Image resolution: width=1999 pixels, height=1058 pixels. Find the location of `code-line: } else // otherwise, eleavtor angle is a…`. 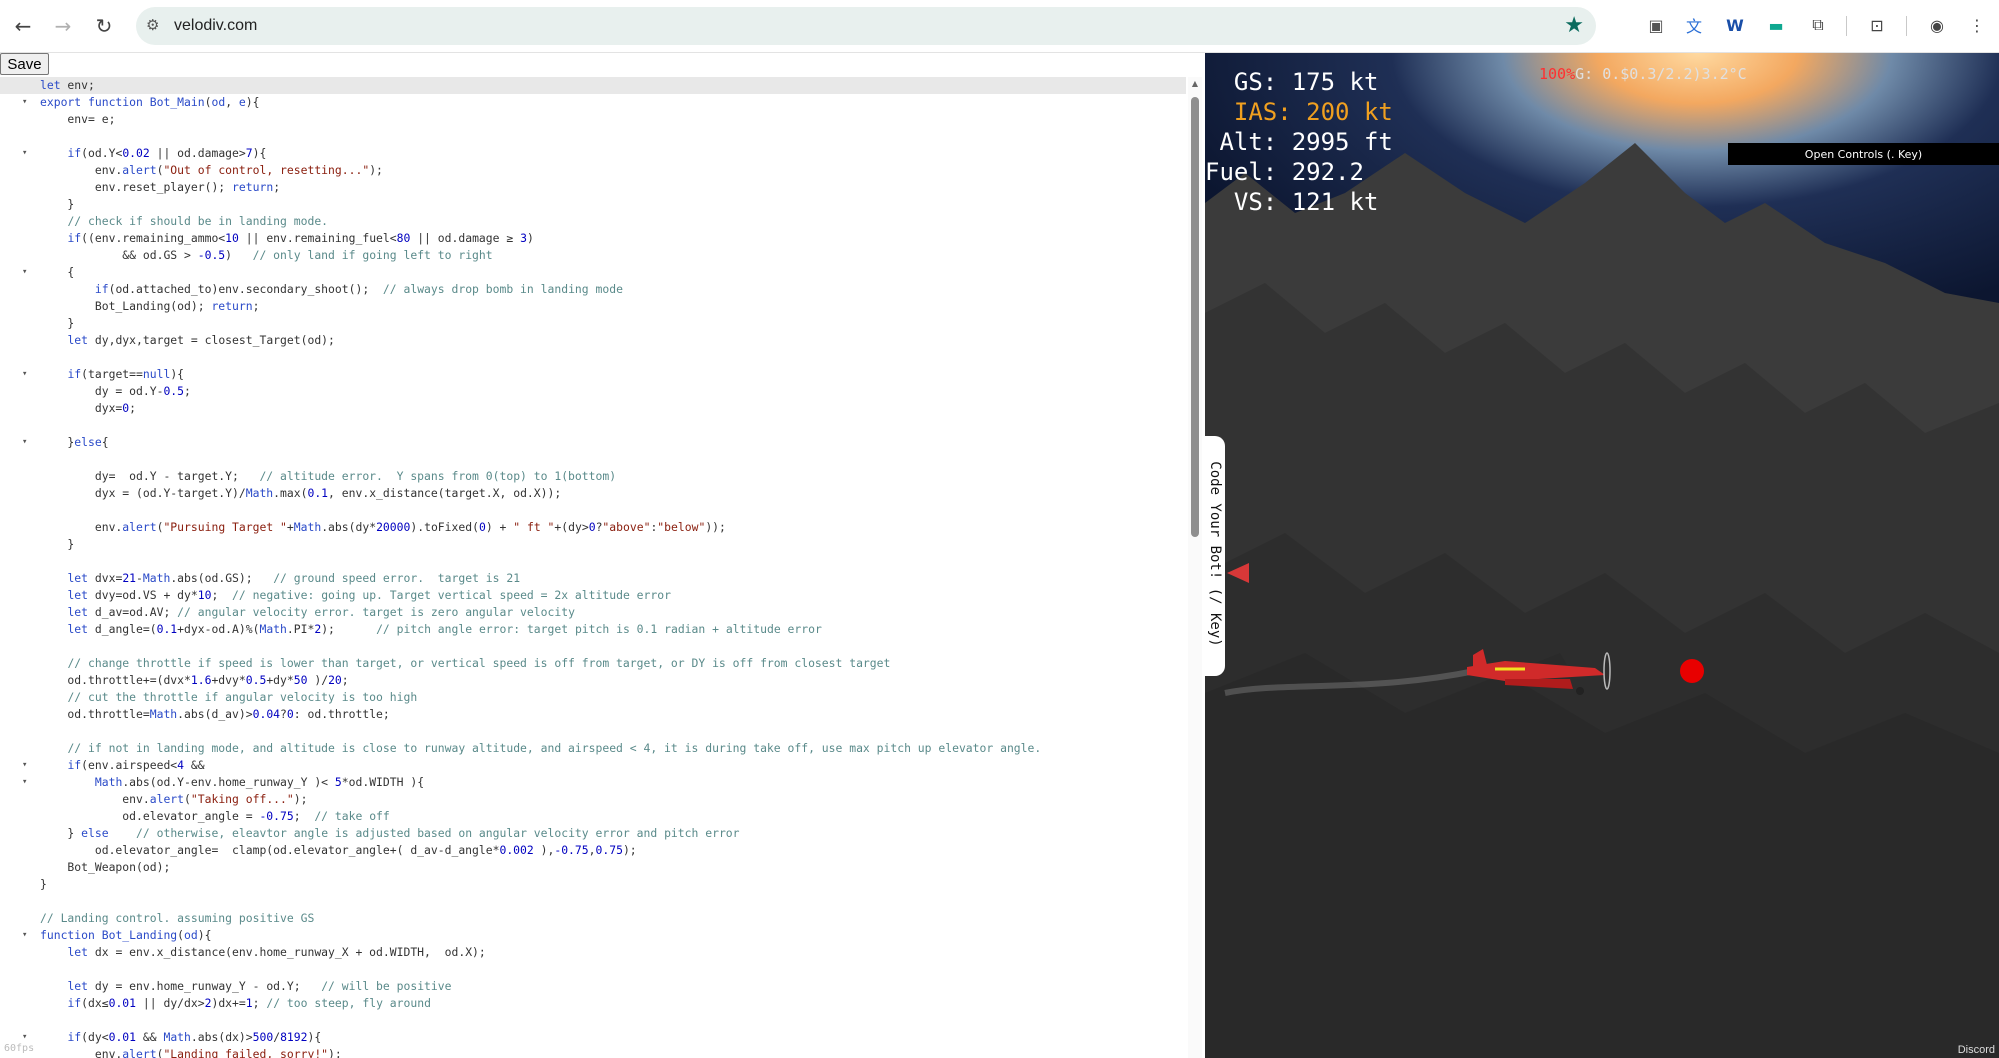

code-line: } else // otherwise, eleavtor angle is a… is located at coordinates (593, 833).